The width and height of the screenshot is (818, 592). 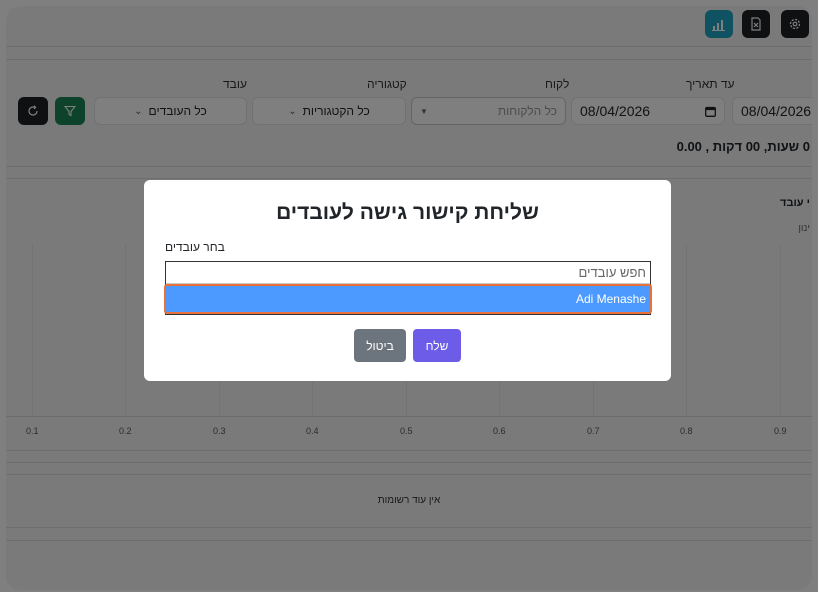 I want to click on employee-search-input: חפש עובדים, so click(x=408, y=273).